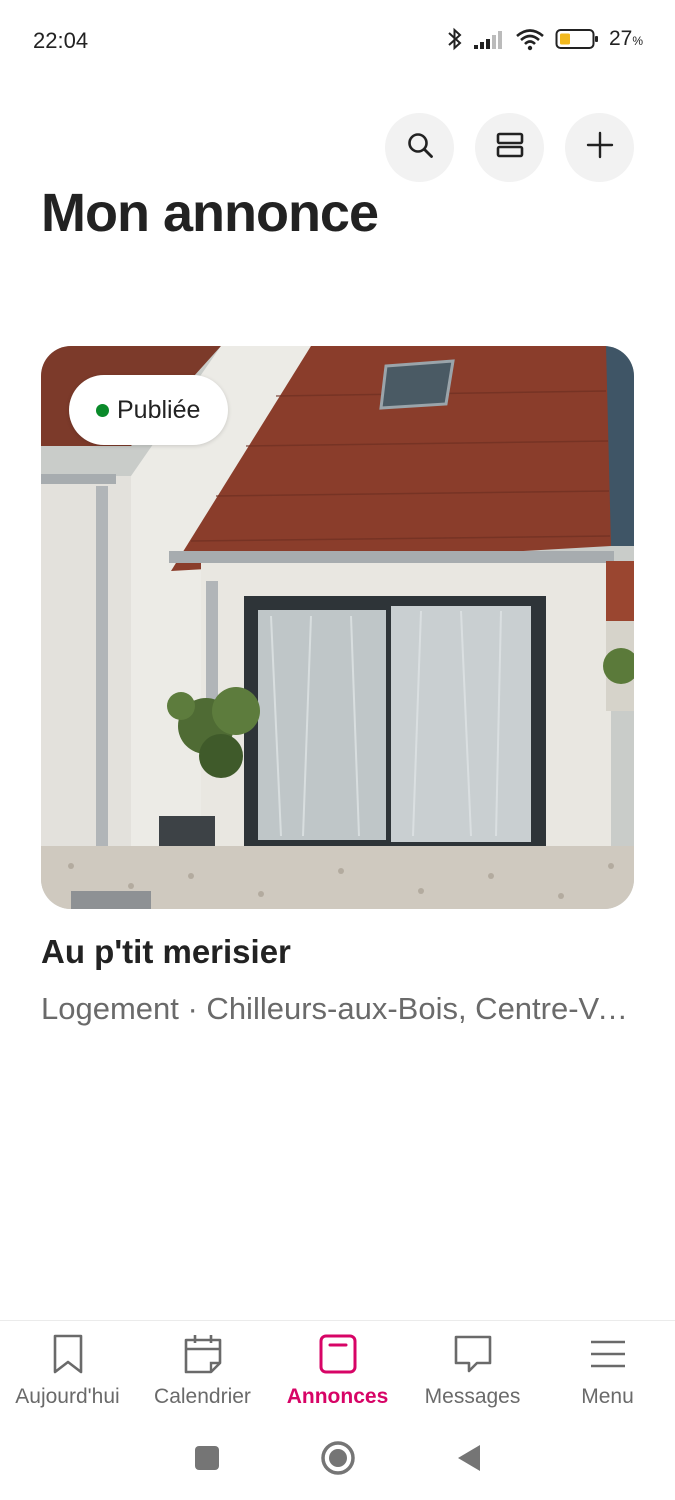 This screenshot has height=1500, width=675. What do you see at coordinates (207, 1460) in the screenshot?
I see `recents-icon` at bounding box center [207, 1460].